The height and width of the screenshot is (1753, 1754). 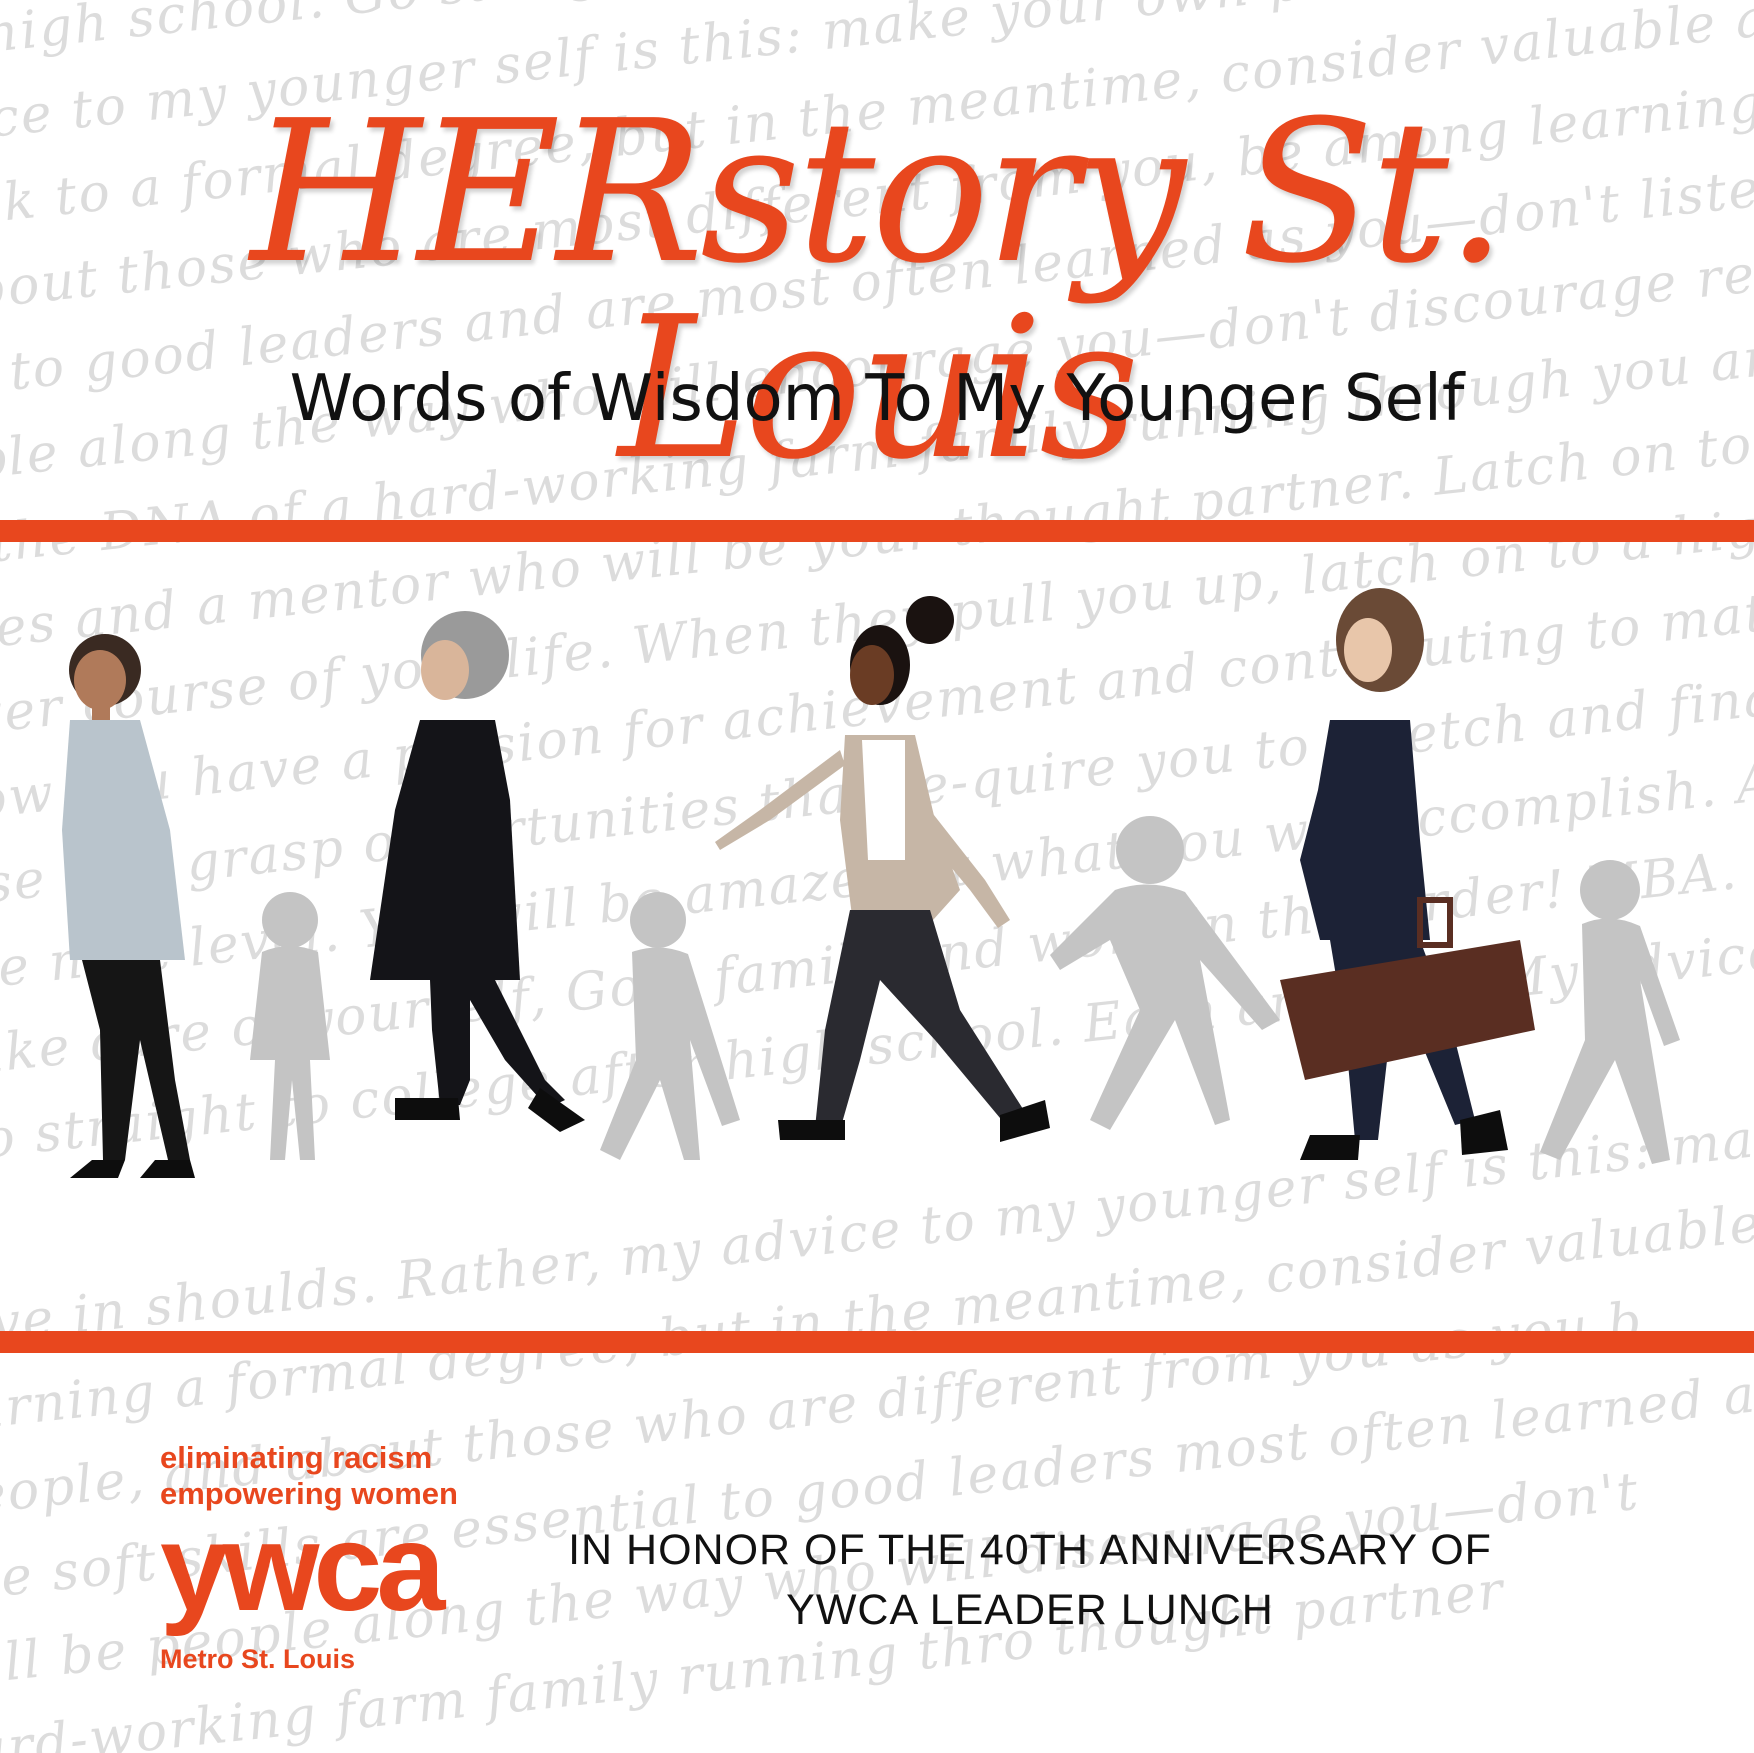 I want to click on woman-beige-cardigan, so click(x=882, y=869).